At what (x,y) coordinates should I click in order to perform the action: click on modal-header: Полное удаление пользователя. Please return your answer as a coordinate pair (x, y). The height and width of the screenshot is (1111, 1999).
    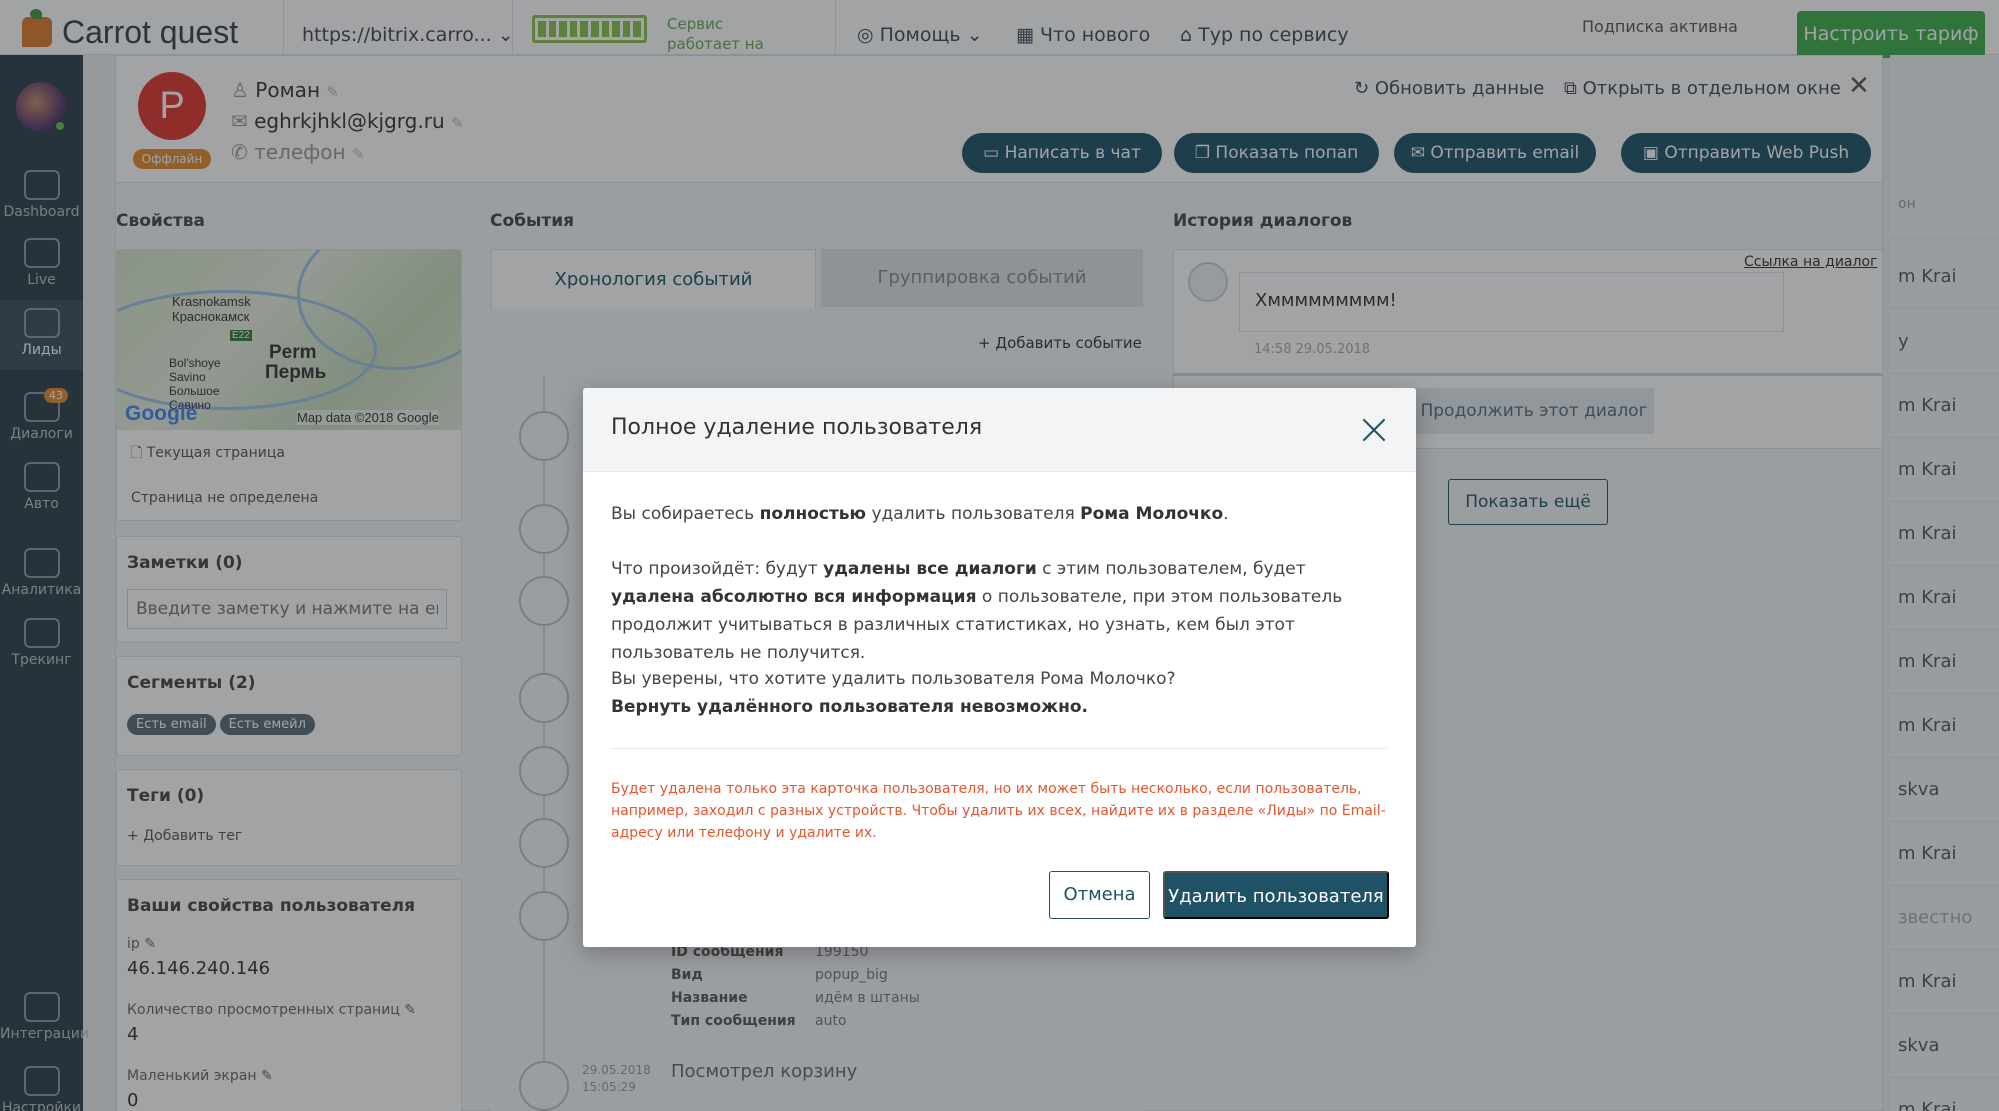
    Looking at the image, I should click on (999, 430).